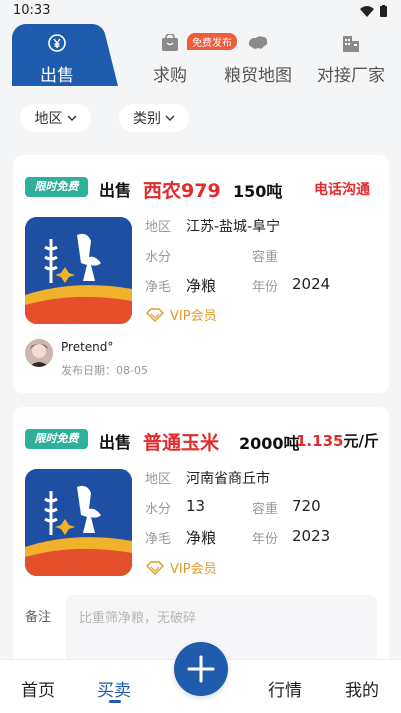 This screenshot has width=401, height=713. Describe the element at coordinates (311, 284) in the screenshot. I see `field-value: 2024` at that location.